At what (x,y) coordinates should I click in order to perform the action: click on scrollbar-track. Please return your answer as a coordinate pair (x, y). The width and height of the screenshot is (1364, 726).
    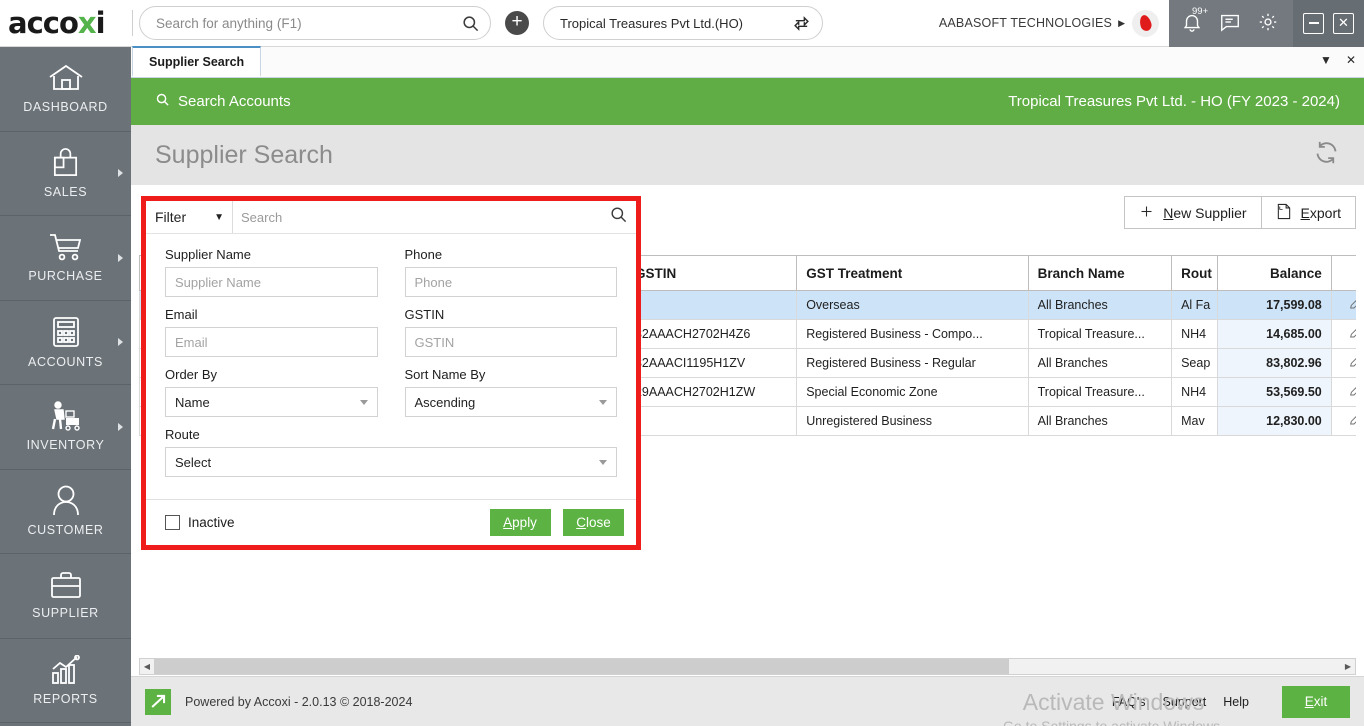
    Looking at the image, I should click on (747, 666).